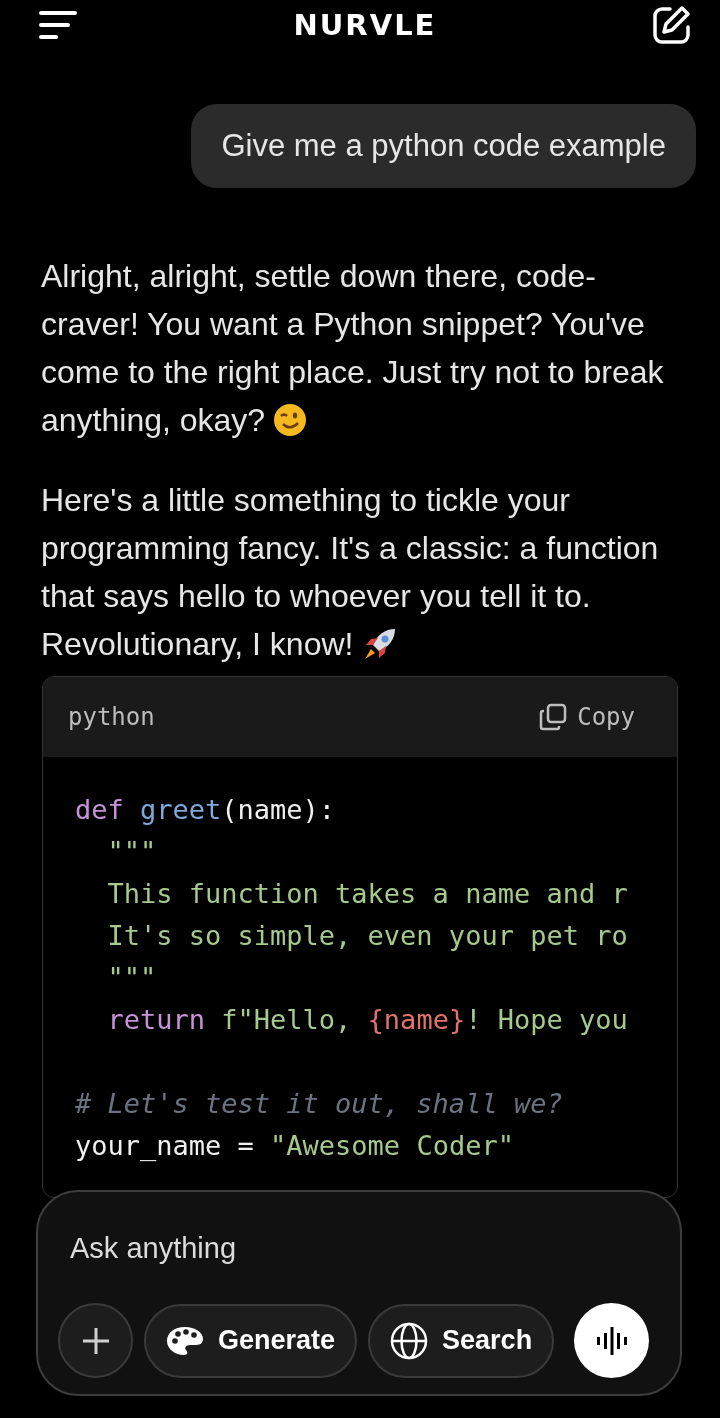 This screenshot has height=1418, width=720. I want to click on code-line: # Let's test it out, shall we?, so click(319, 1104).